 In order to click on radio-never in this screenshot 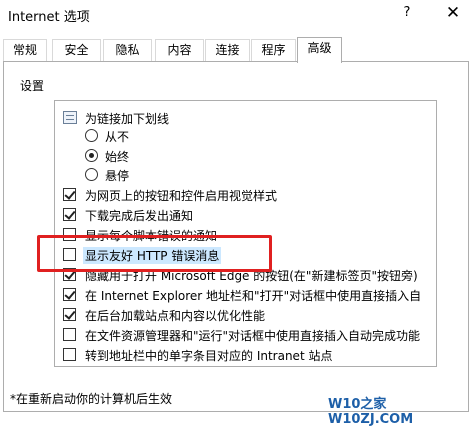, I will do `click(91, 135)`.